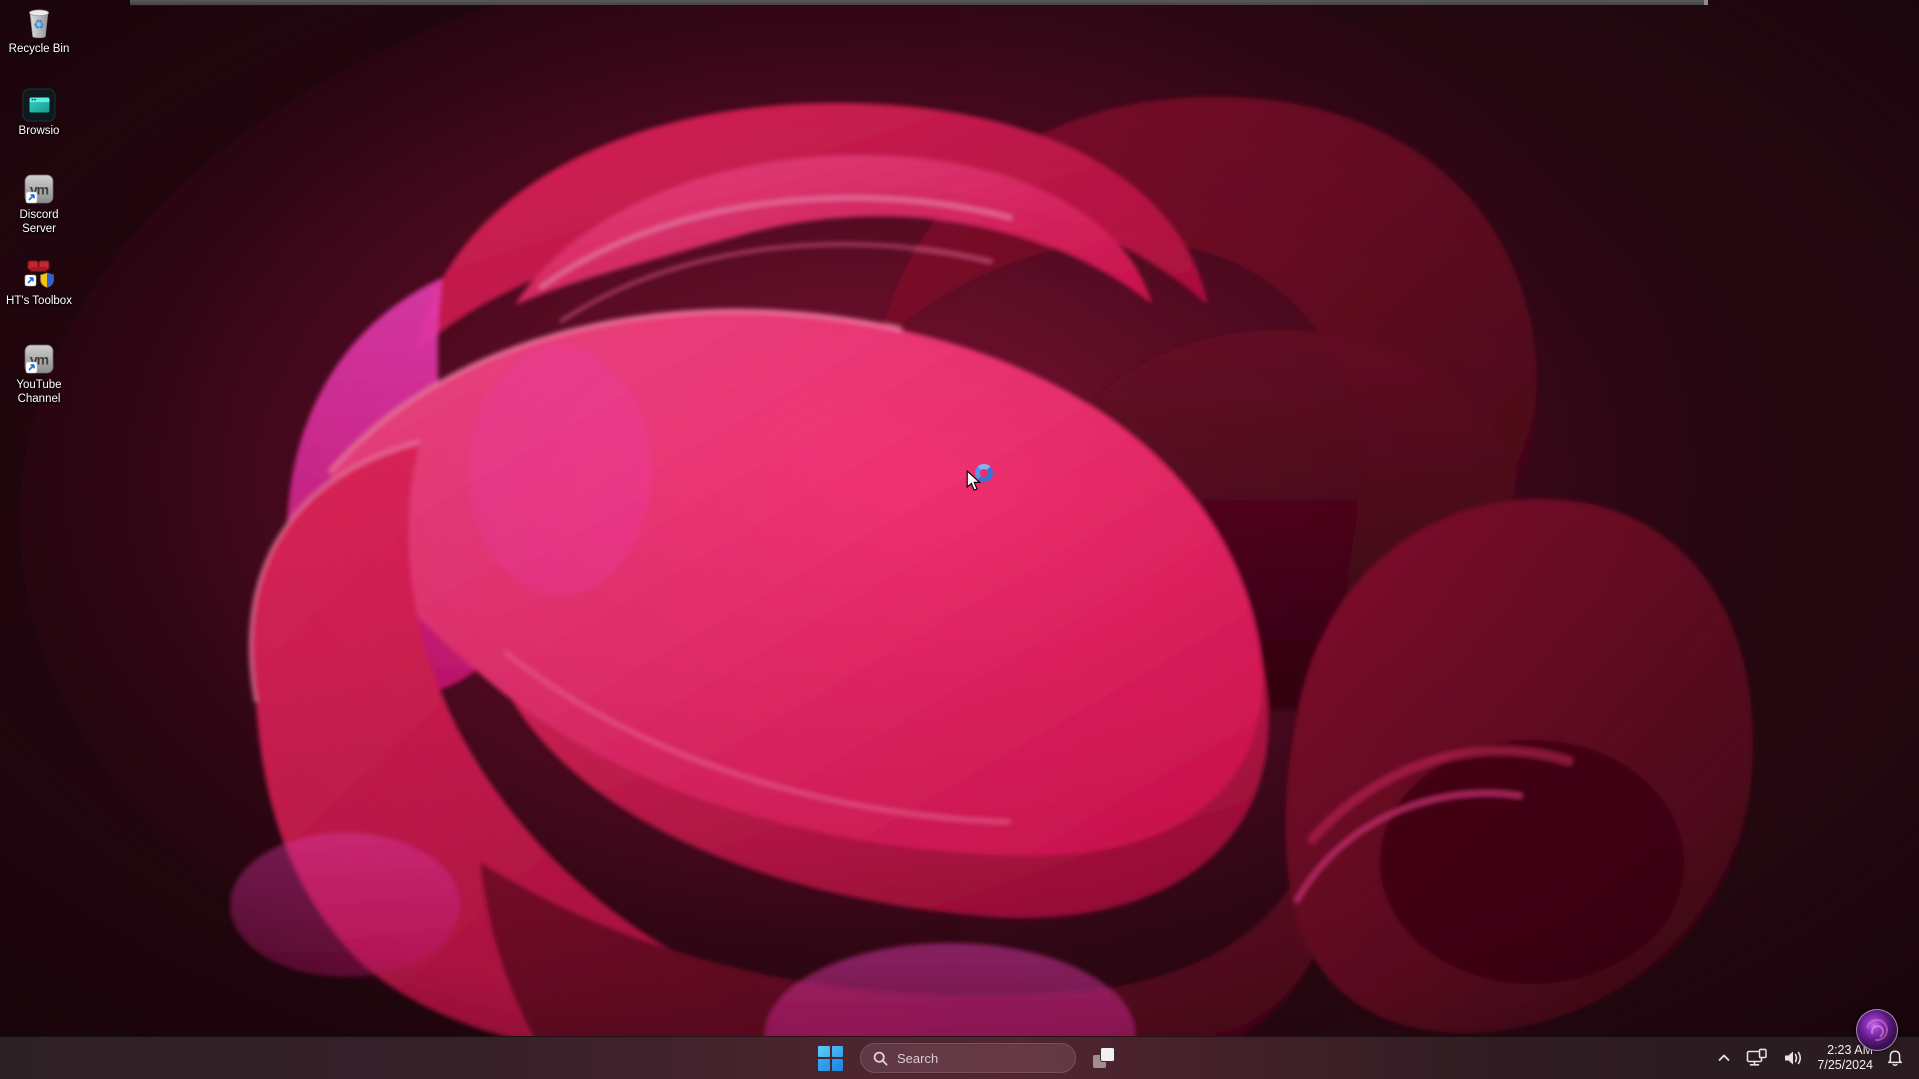 The width and height of the screenshot is (1919, 1079). Describe the element at coordinates (39, 392) in the screenshot. I see `desktop-icon-label: YouTube Channel` at that location.